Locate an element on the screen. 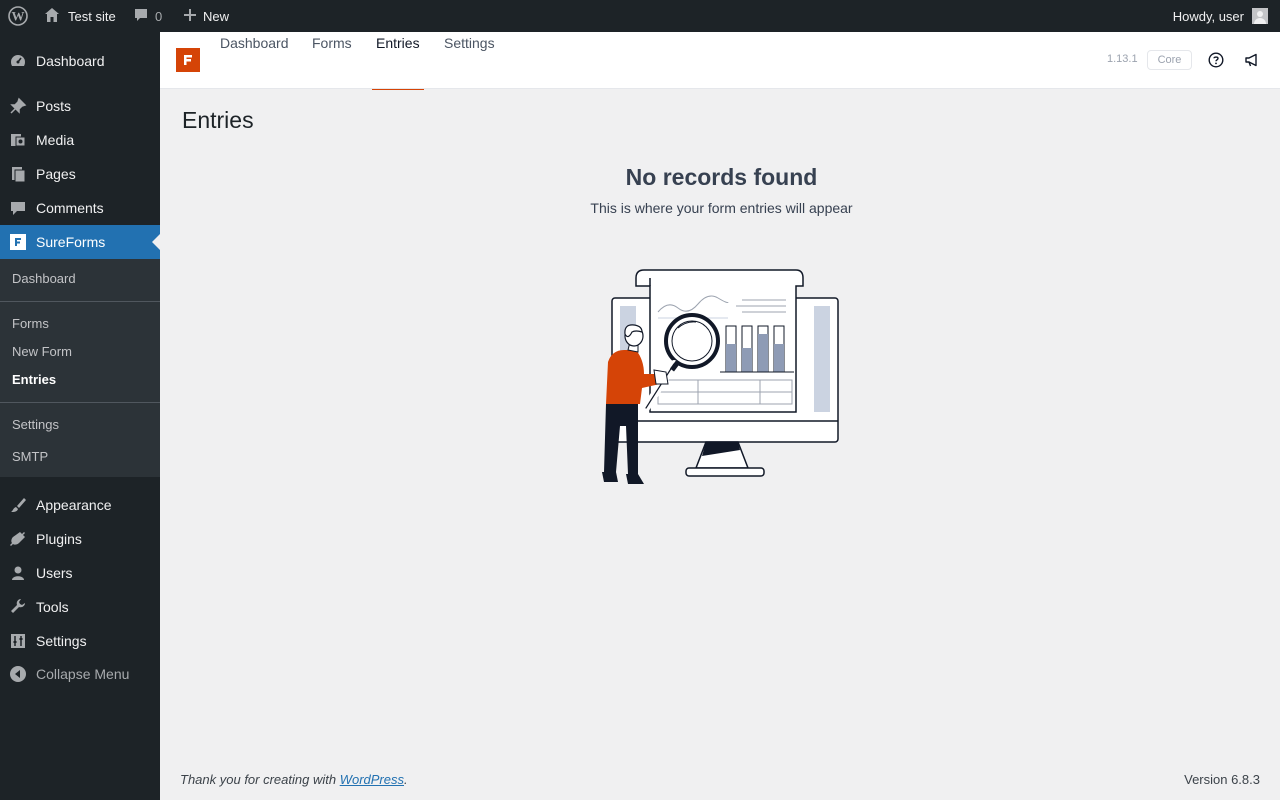 The width and height of the screenshot is (1280, 800). wrench-icon is located at coordinates (18, 607).